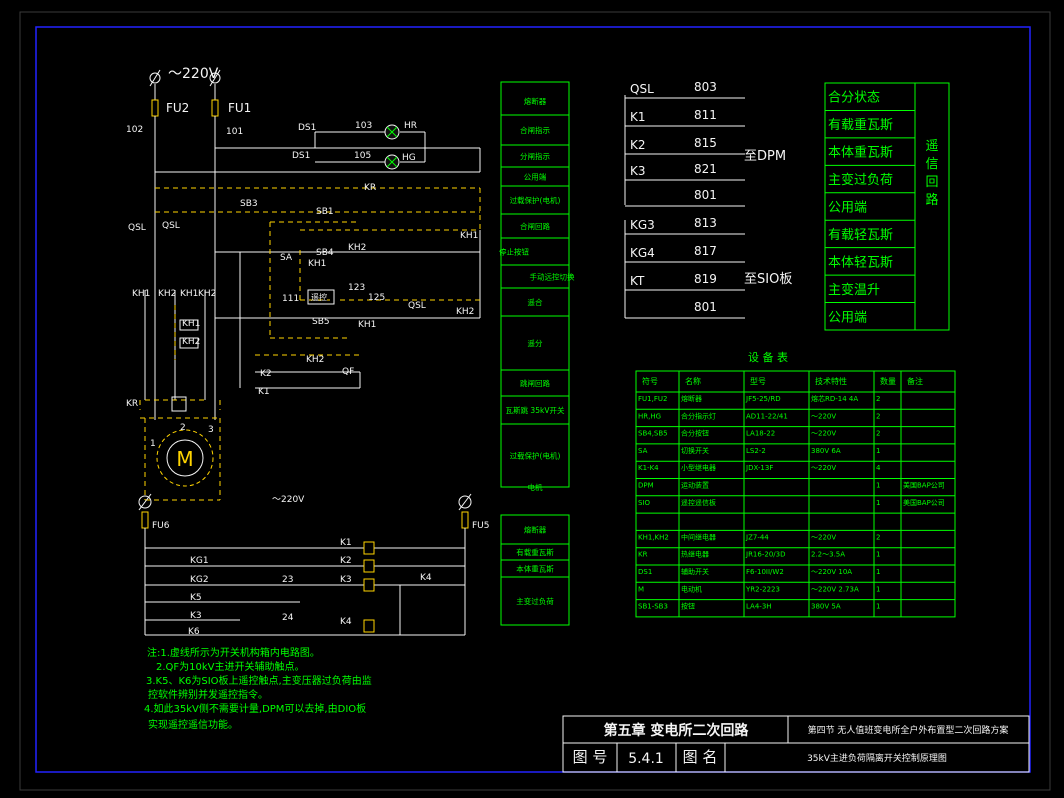 The width and height of the screenshot is (1064, 798). What do you see at coordinates (700, 757) in the screenshot?
I see `drawing-name-label: 图 名` at bounding box center [700, 757].